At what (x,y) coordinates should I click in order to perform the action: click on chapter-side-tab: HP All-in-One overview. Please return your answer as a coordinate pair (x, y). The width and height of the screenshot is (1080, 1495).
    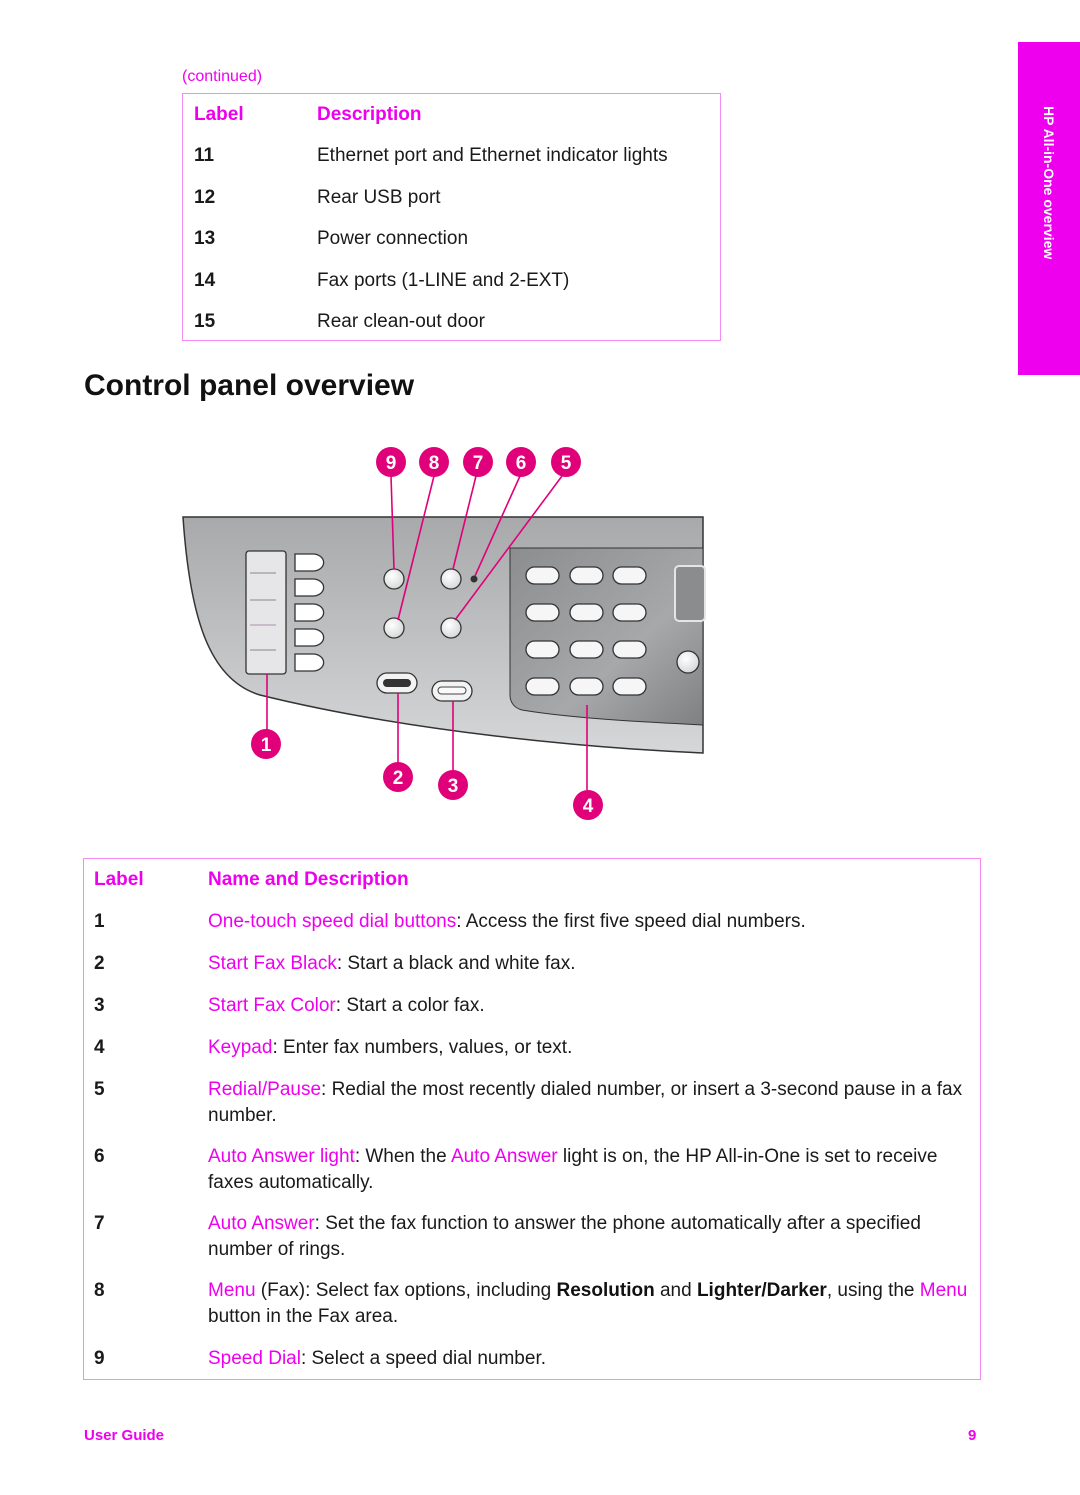
    Looking at the image, I should click on (1049, 208).